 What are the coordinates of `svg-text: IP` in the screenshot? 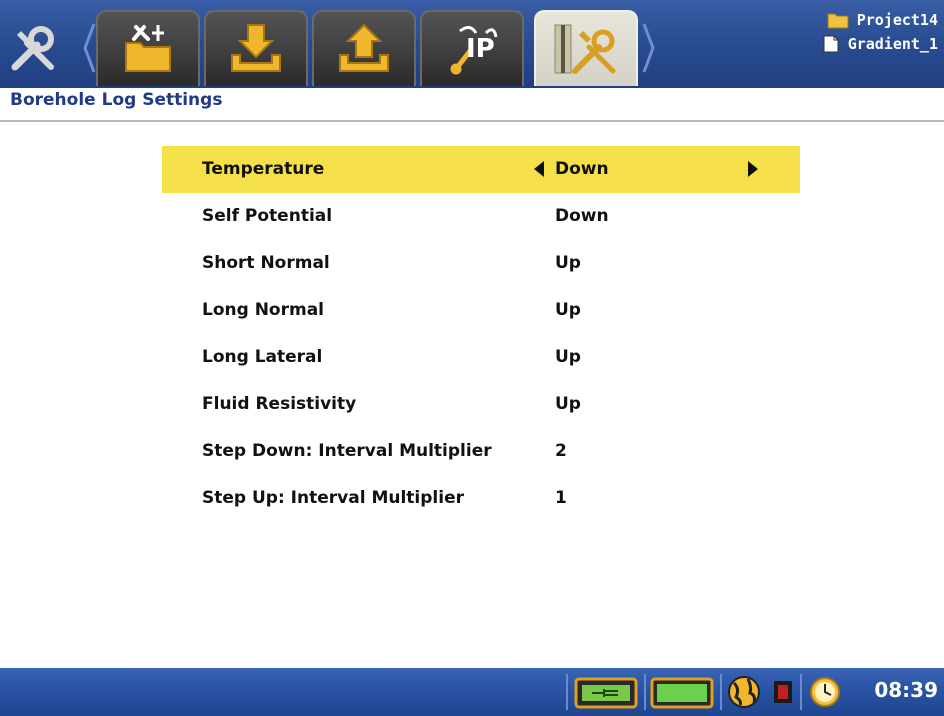 It's located at (480, 49).